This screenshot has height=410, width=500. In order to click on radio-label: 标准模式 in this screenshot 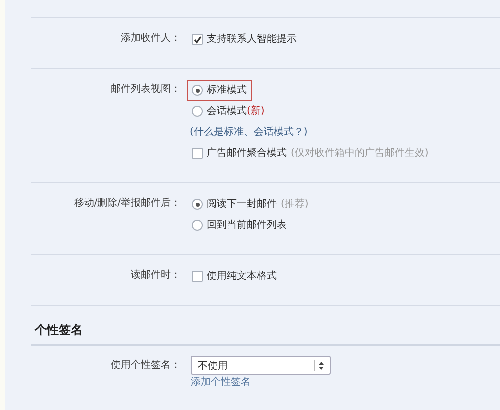, I will do `click(227, 91)`.